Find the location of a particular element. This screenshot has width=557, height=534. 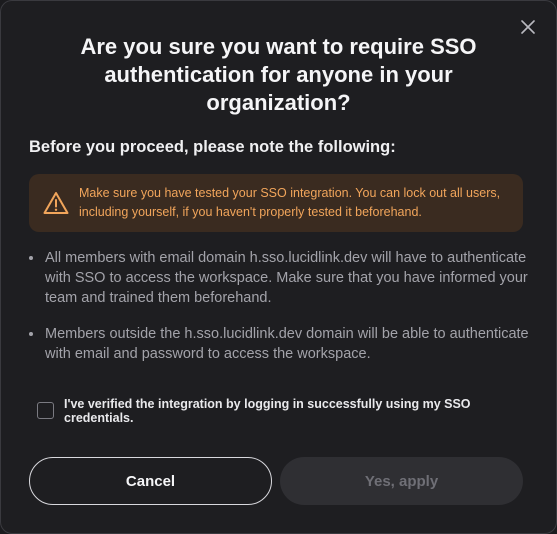

verify-checkbox is located at coordinates (45, 410).